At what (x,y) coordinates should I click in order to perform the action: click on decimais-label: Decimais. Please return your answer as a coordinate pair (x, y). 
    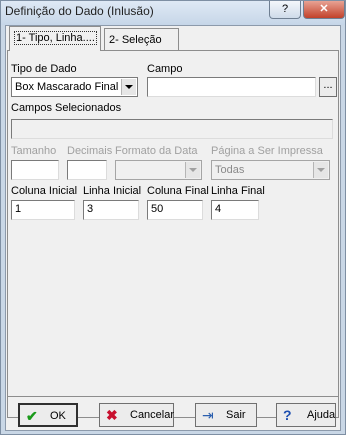
    Looking at the image, I should click on (90, 151).